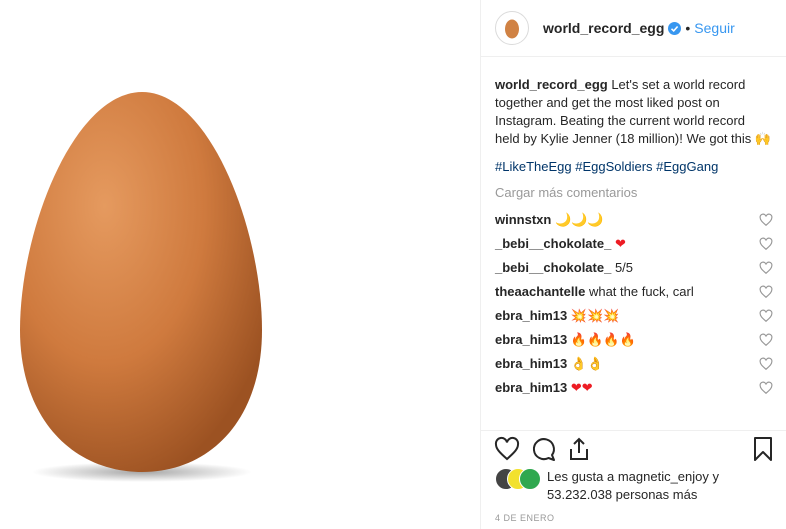 Image resolution: width=786 pixels, height=529 pixels. I want to click on comment-row: ebra_him13 ❤❤, so click(634, 388).